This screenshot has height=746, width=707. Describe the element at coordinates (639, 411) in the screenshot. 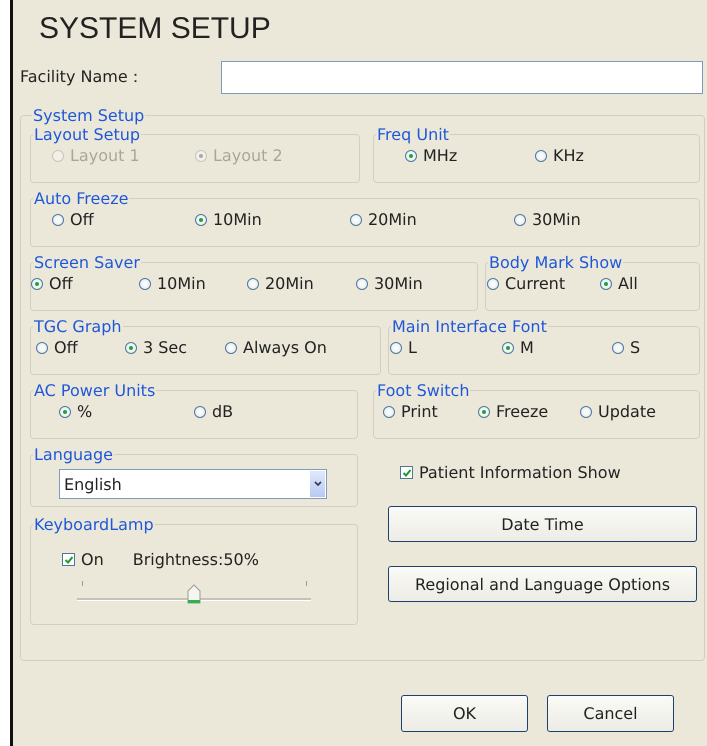

I see `radio-option: Update` at that location.